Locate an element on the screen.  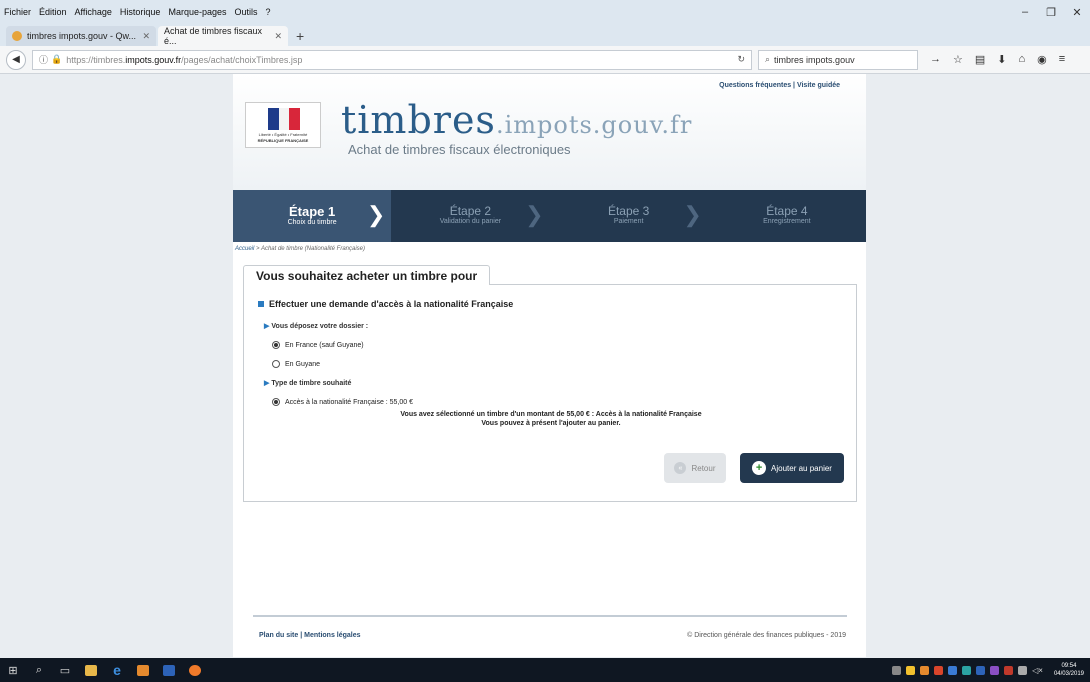
outlook-icon is located at coordinates (143, 670).